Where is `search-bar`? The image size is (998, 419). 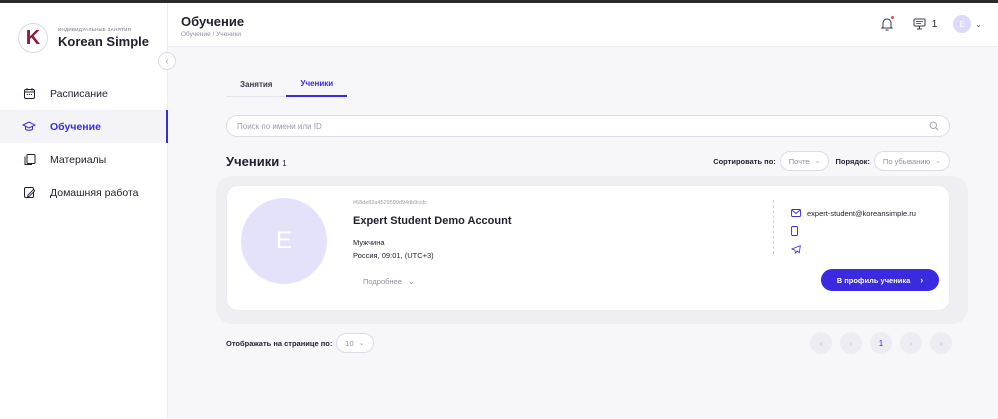
search-bar is located at coordinates (588, 126).